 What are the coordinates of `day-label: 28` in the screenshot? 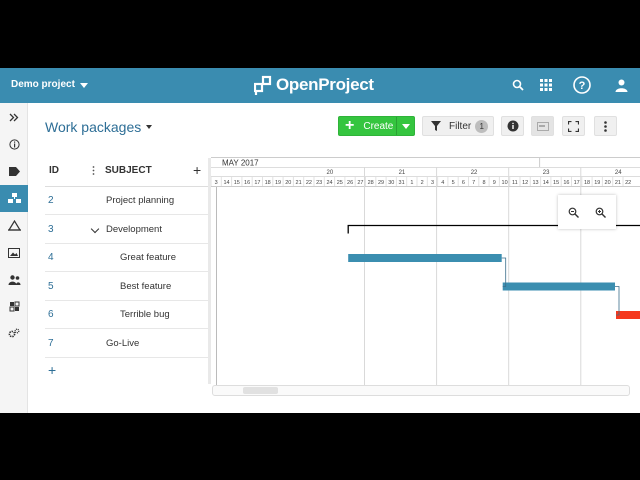 It's located at (371, 183).